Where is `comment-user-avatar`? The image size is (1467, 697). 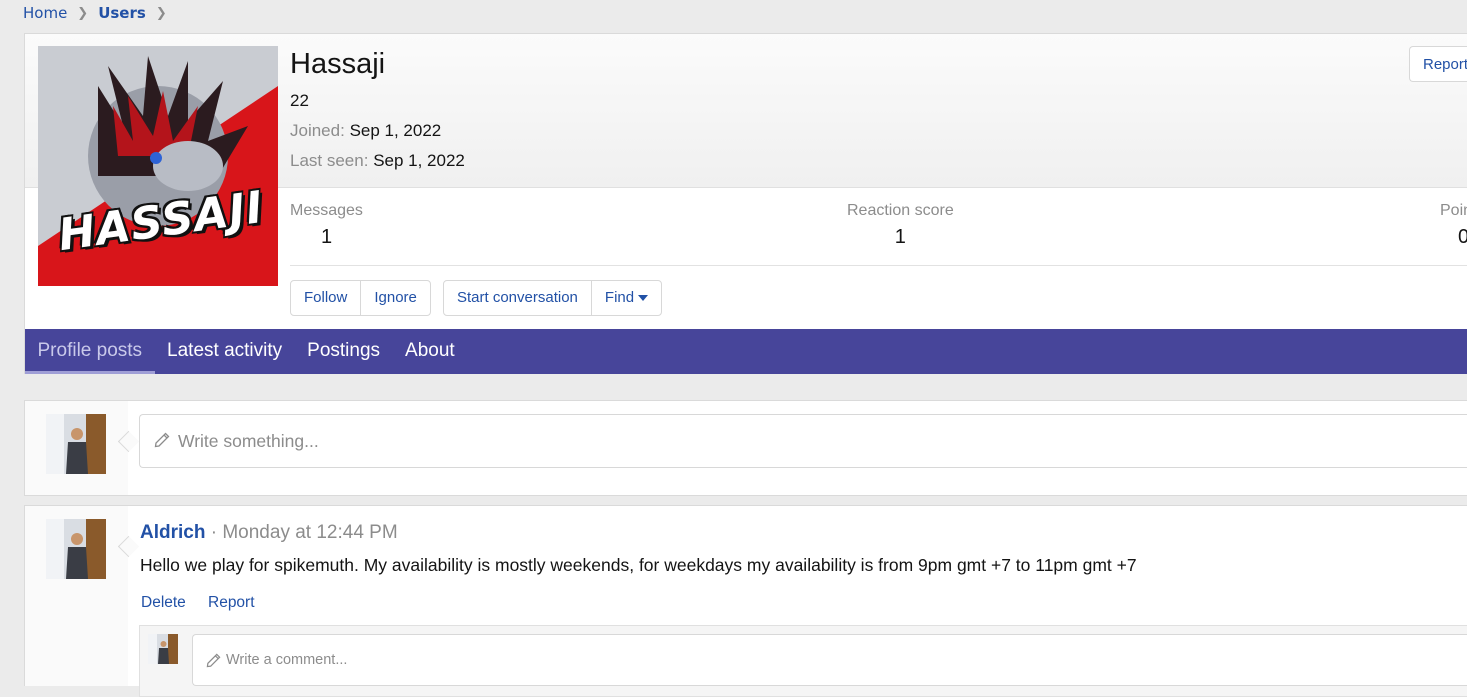 comment-user-avatar is located at coordinates (163, 649).